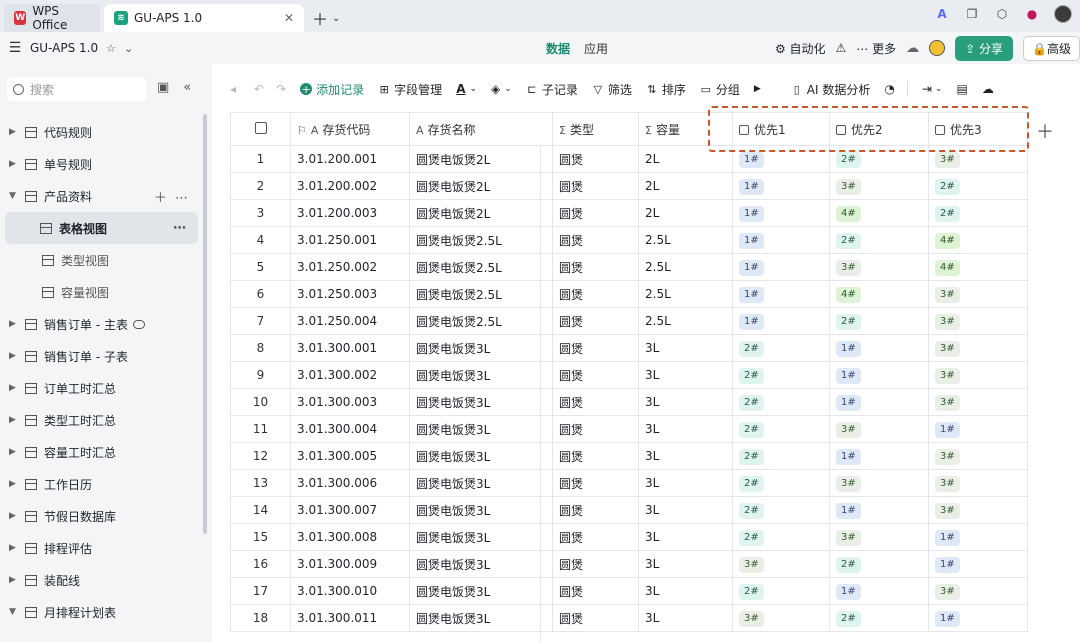  What do you see at coordinates (831, 89) in the screenshot?
I see `ai-analysis-button: ▯ AI 数据分析` at bounding box center [831, 89].